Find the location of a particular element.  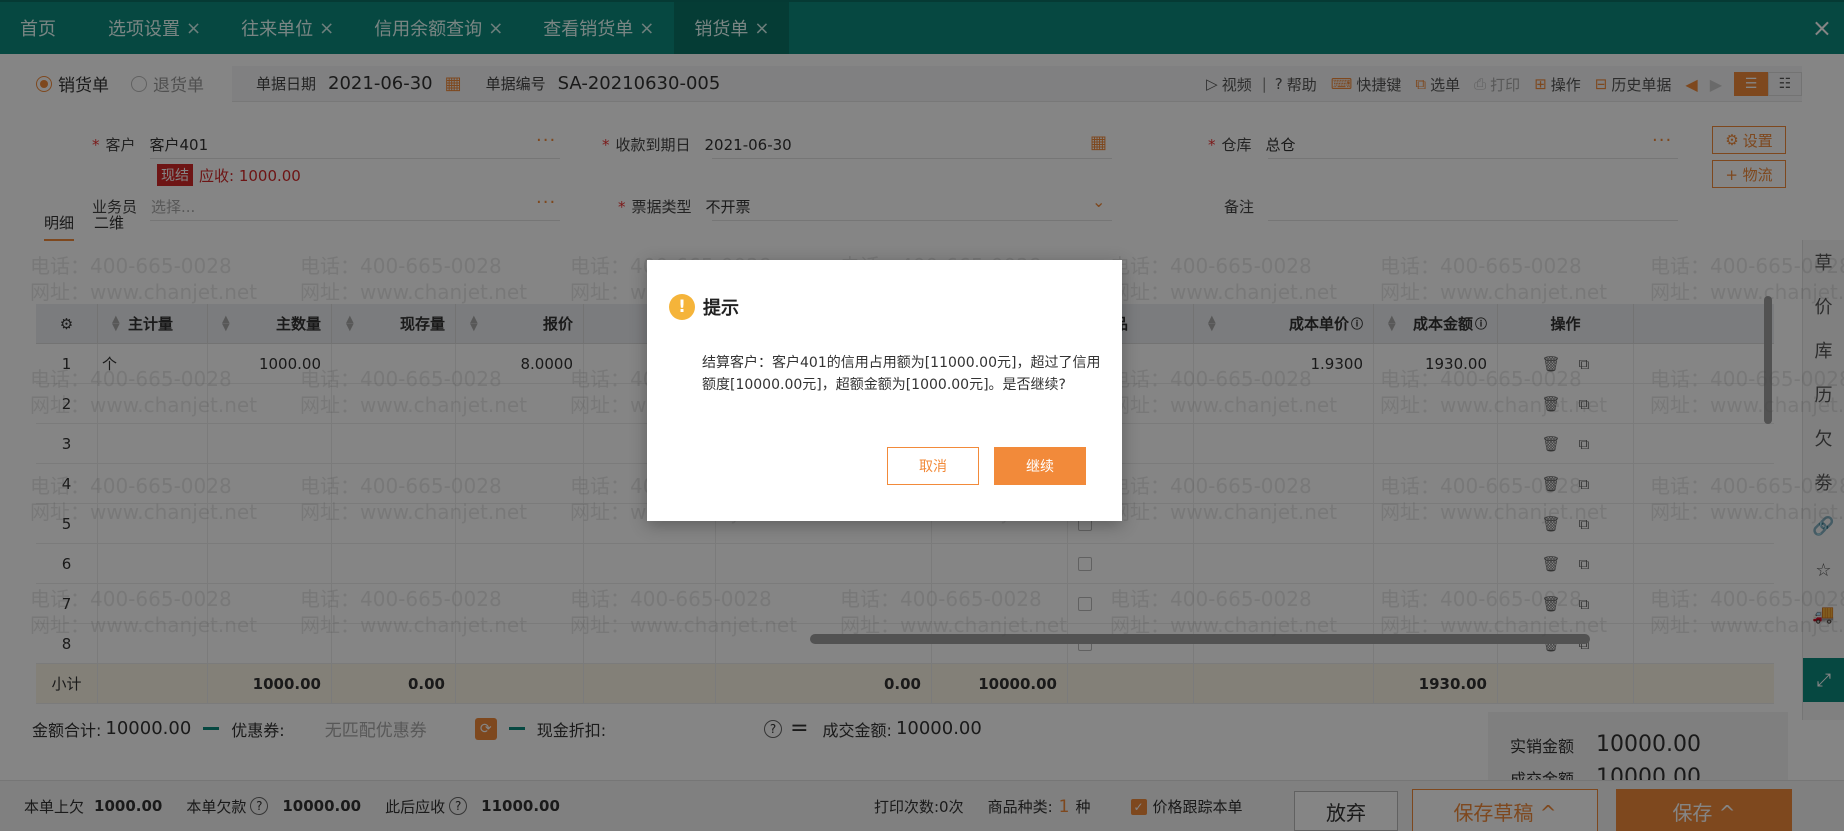

continue-button: 继续 is located at coordinates (1040, 466).